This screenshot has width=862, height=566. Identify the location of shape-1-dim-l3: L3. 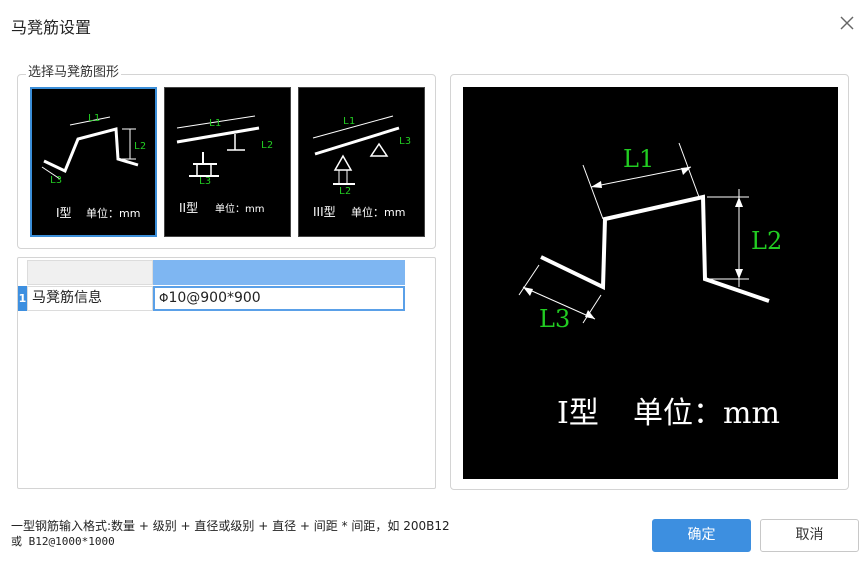
(56, 180).